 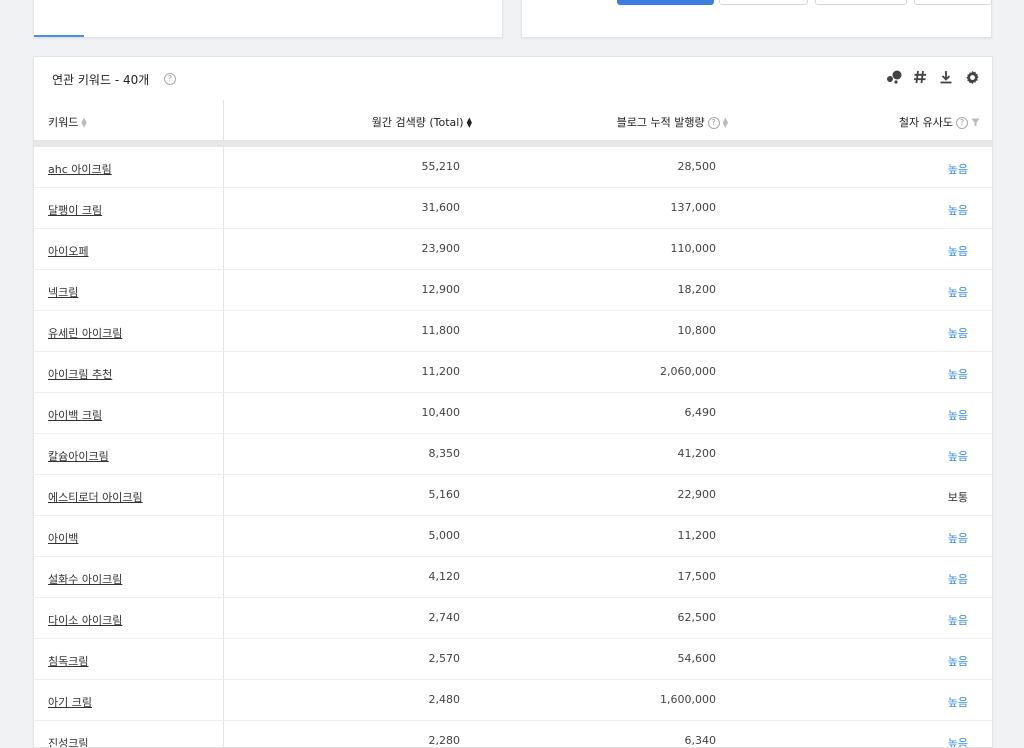 What do you see at coordinates (697, 166) in the screenshot?
I see `blog-posts-value: 28,500` at bounding box center [697, 166].